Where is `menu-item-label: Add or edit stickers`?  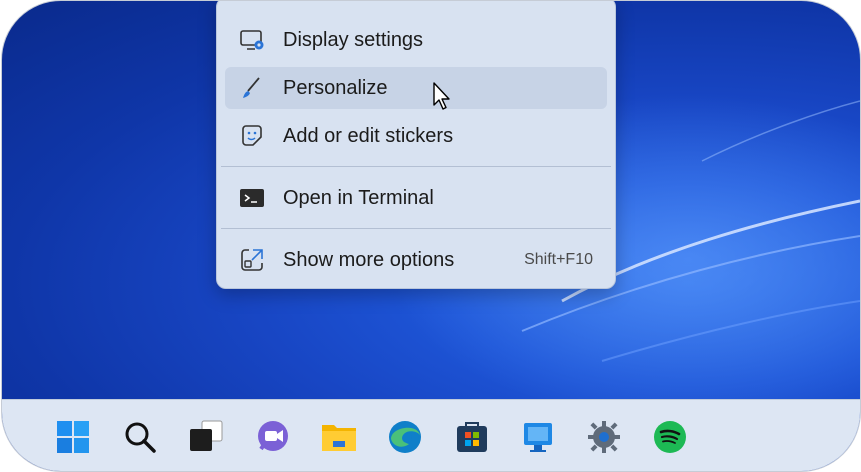
menu-item-label: Add or edit stickers is located at coordinates (368, 135).